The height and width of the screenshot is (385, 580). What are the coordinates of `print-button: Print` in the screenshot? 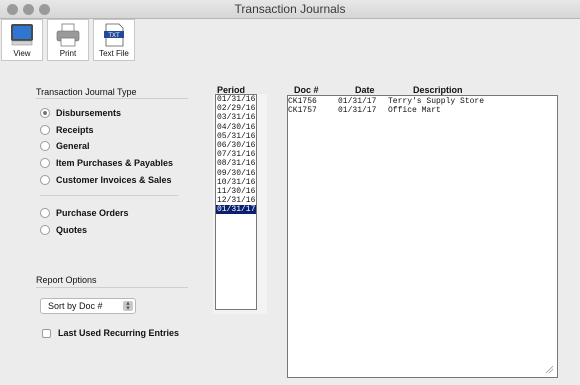 It's located at (68, 40).